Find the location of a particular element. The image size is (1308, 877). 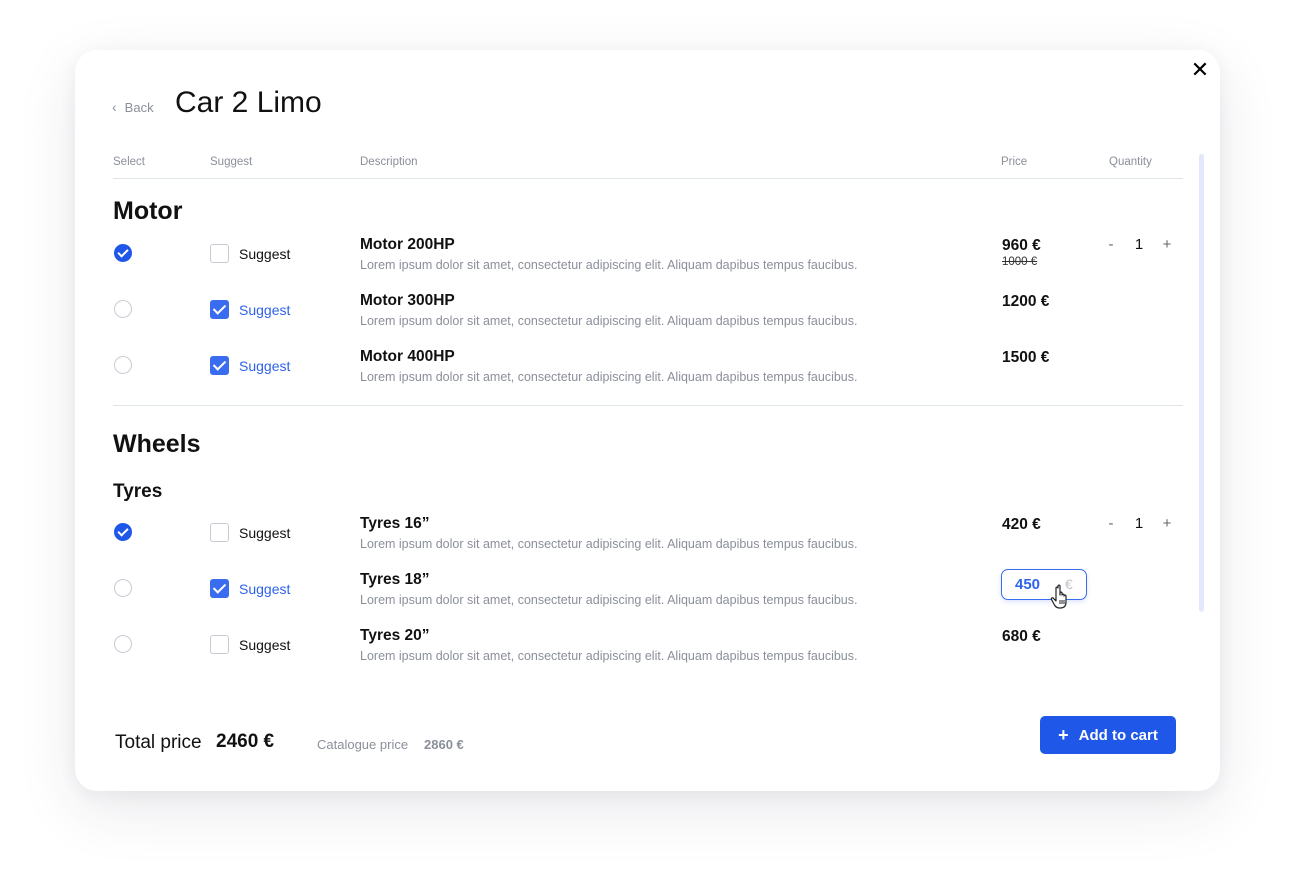

item-name: Tyres 16” is located at coordinates (395, 523).